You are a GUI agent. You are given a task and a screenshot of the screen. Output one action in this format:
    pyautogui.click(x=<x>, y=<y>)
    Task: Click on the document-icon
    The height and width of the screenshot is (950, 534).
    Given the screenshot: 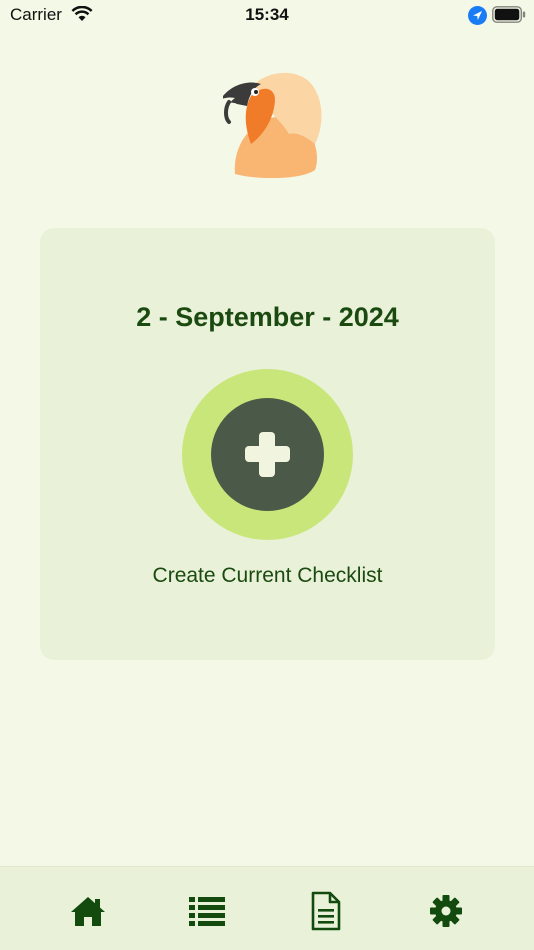 What is the action you would take?
    pyautogui.click(x=326, y=911)
    